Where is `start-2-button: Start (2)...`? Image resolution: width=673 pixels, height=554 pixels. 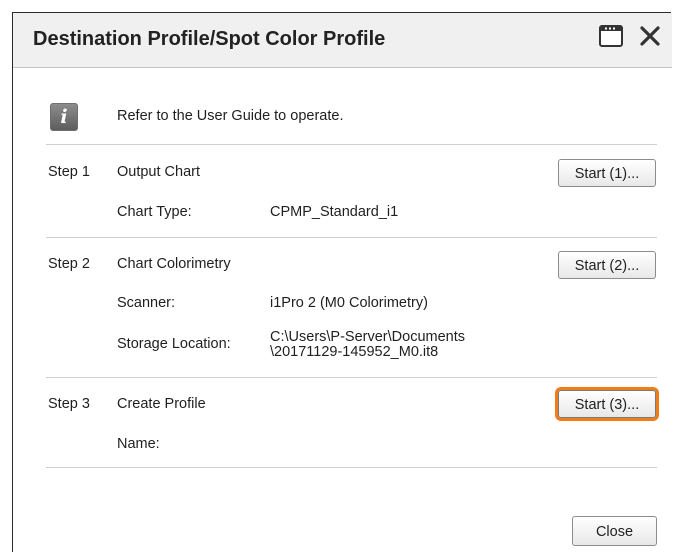
start-2-button: Start (2)... is located at coordinates (607, 265).